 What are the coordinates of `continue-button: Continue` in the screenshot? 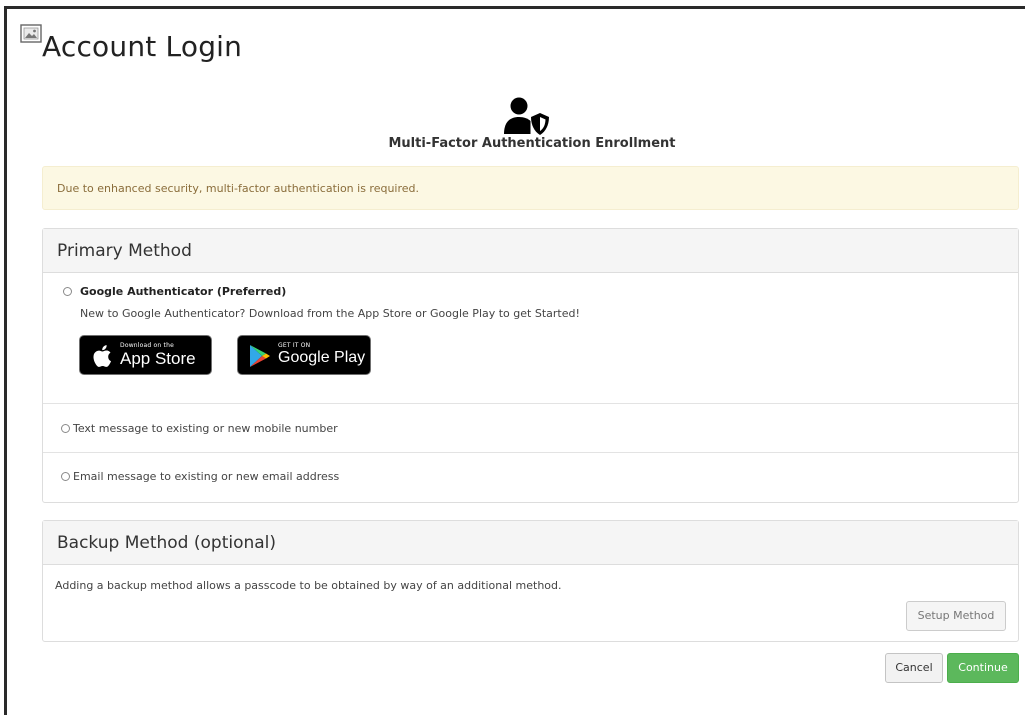 It's located at (983, 668).